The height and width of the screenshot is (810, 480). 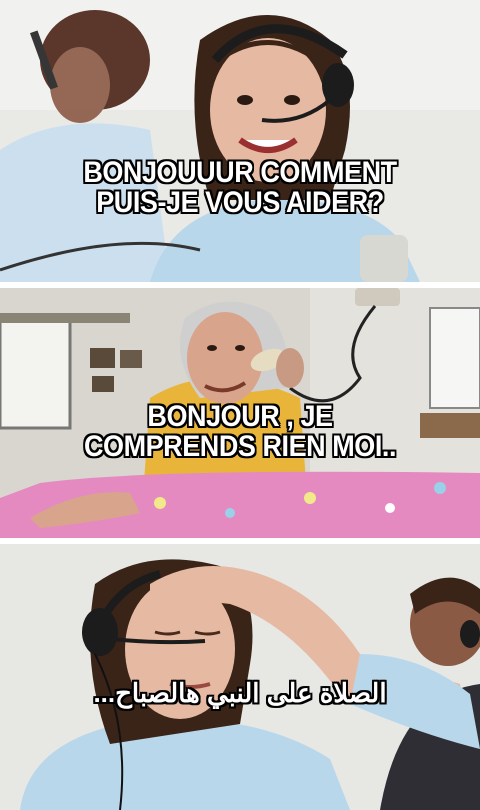 What do you see at coordinates (240, 187) in the screenshot?
I see `panel-1-caption: BONJOUUUR COMMENT PUIS-JE VOUS AIDER?` at bounding box center [240, 187].